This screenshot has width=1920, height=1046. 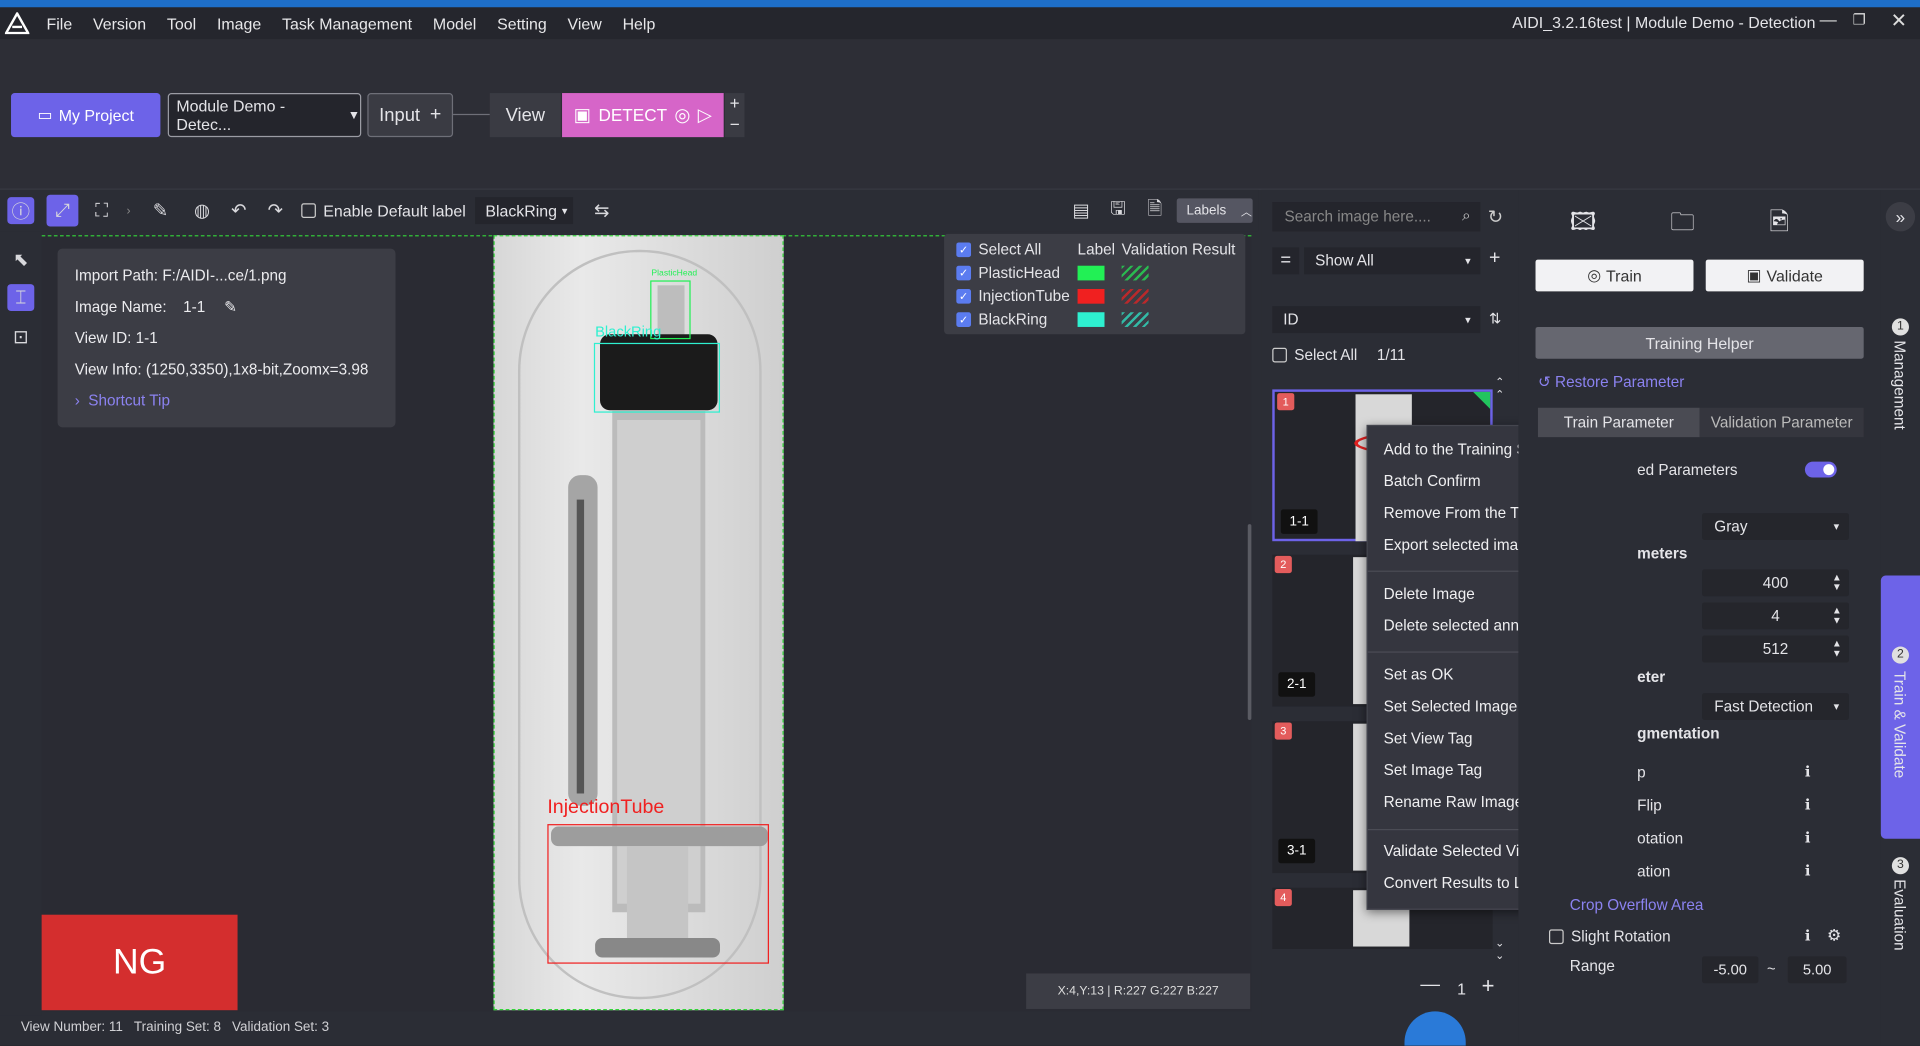 What do you see at coordinates (238, 210) in the screenshot?
I see `undo-icon: ↶` at bounding box center [238, 210].